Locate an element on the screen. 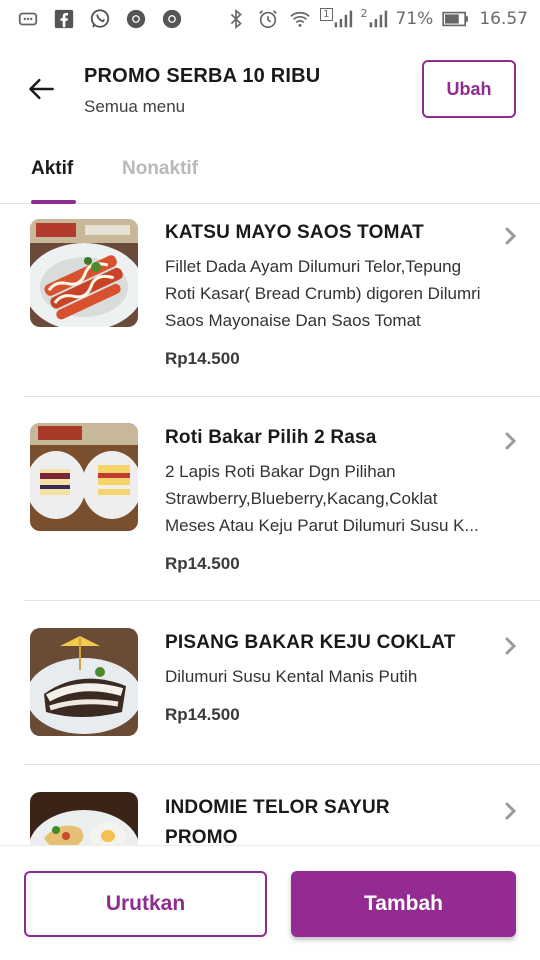 The height and width of the screenshot is (960, 540). list-item: INDOMIE TELOR SAYUR PROMO is located at coordinates (270, 805).